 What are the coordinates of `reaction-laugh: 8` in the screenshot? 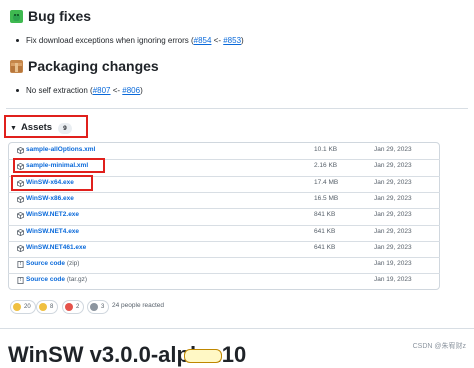 It's located at (47, 307).